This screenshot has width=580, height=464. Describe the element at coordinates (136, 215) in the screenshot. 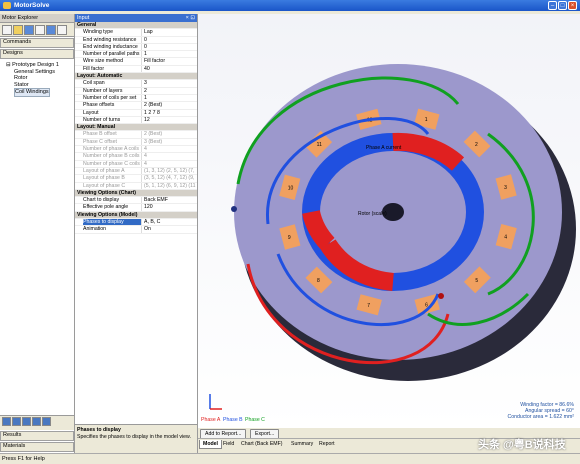

I see `property-category: Viewing Options (Model)` at that location.